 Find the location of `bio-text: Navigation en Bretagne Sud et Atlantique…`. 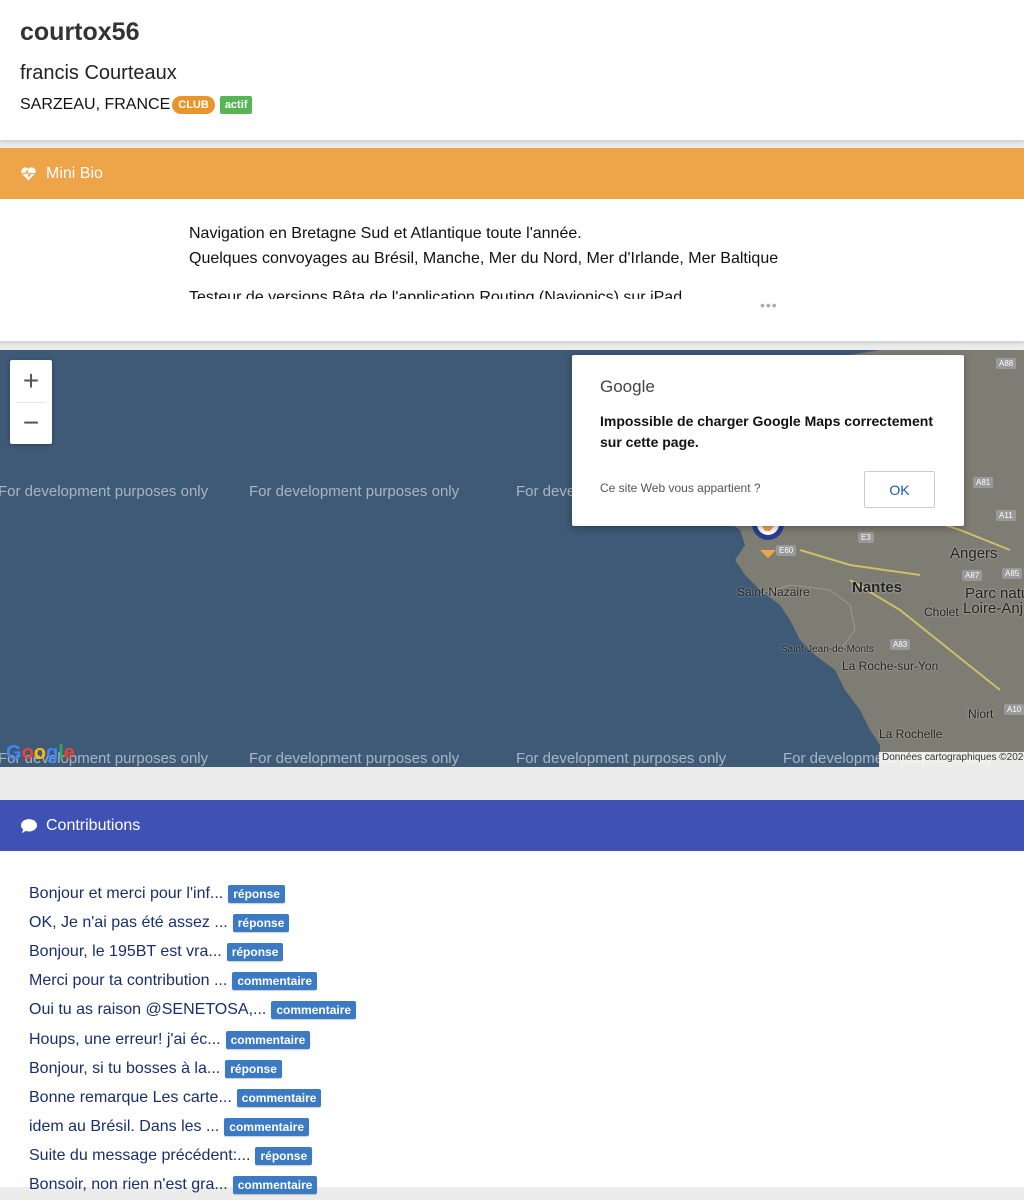

bio-text: Navigation en Bretagne Sud et Atlantique… is located at coordinates (539, 260).